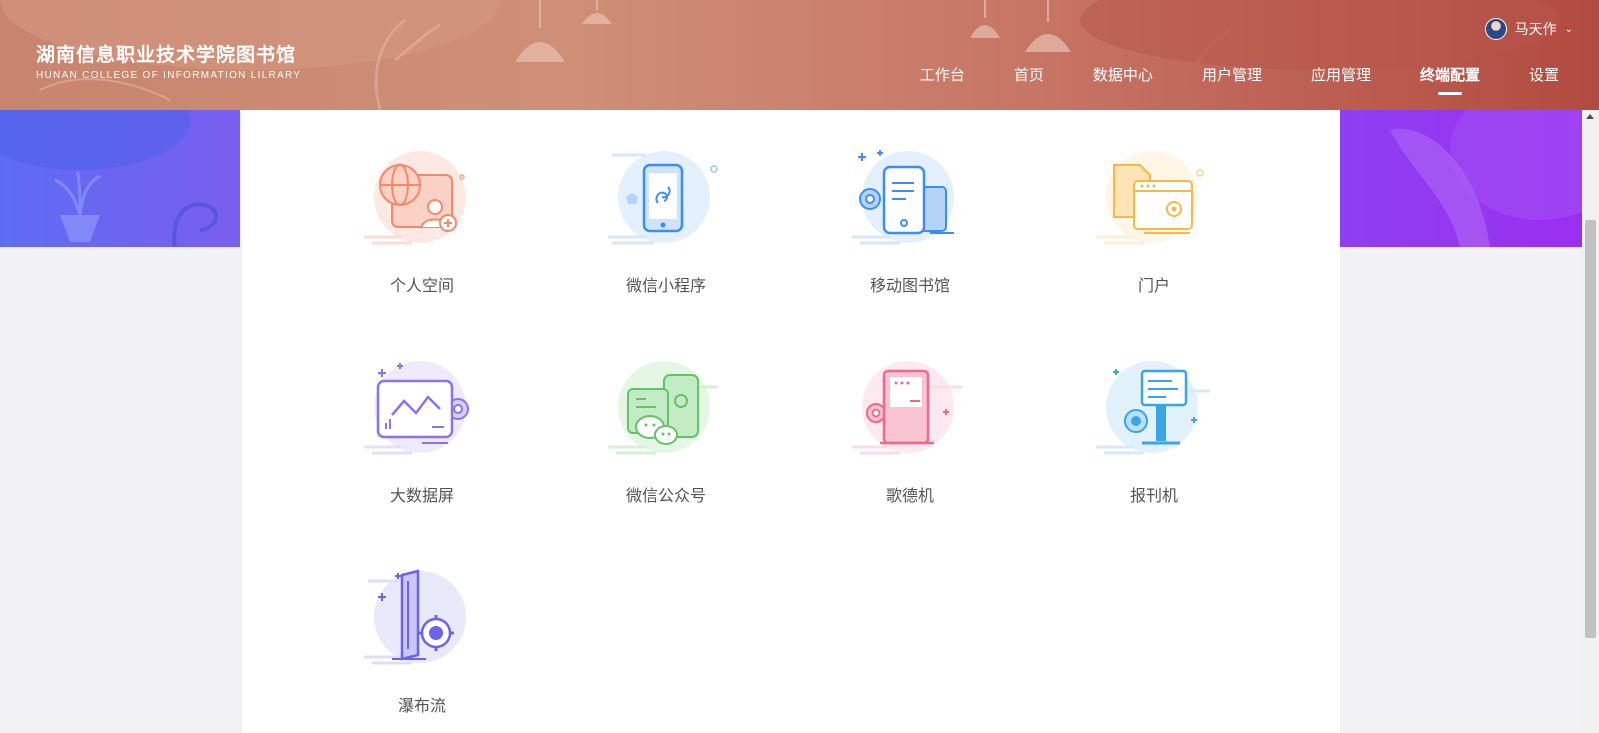 The image size is (1599, 733). I want to click on right-banner, so click(1461, 178).